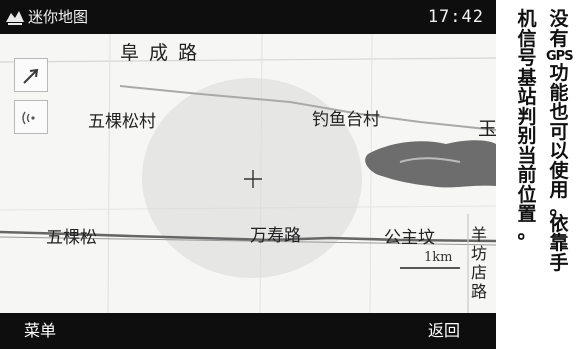  I want to click on place-label-wukesongcun: 五棵松村, so click(122, 122).